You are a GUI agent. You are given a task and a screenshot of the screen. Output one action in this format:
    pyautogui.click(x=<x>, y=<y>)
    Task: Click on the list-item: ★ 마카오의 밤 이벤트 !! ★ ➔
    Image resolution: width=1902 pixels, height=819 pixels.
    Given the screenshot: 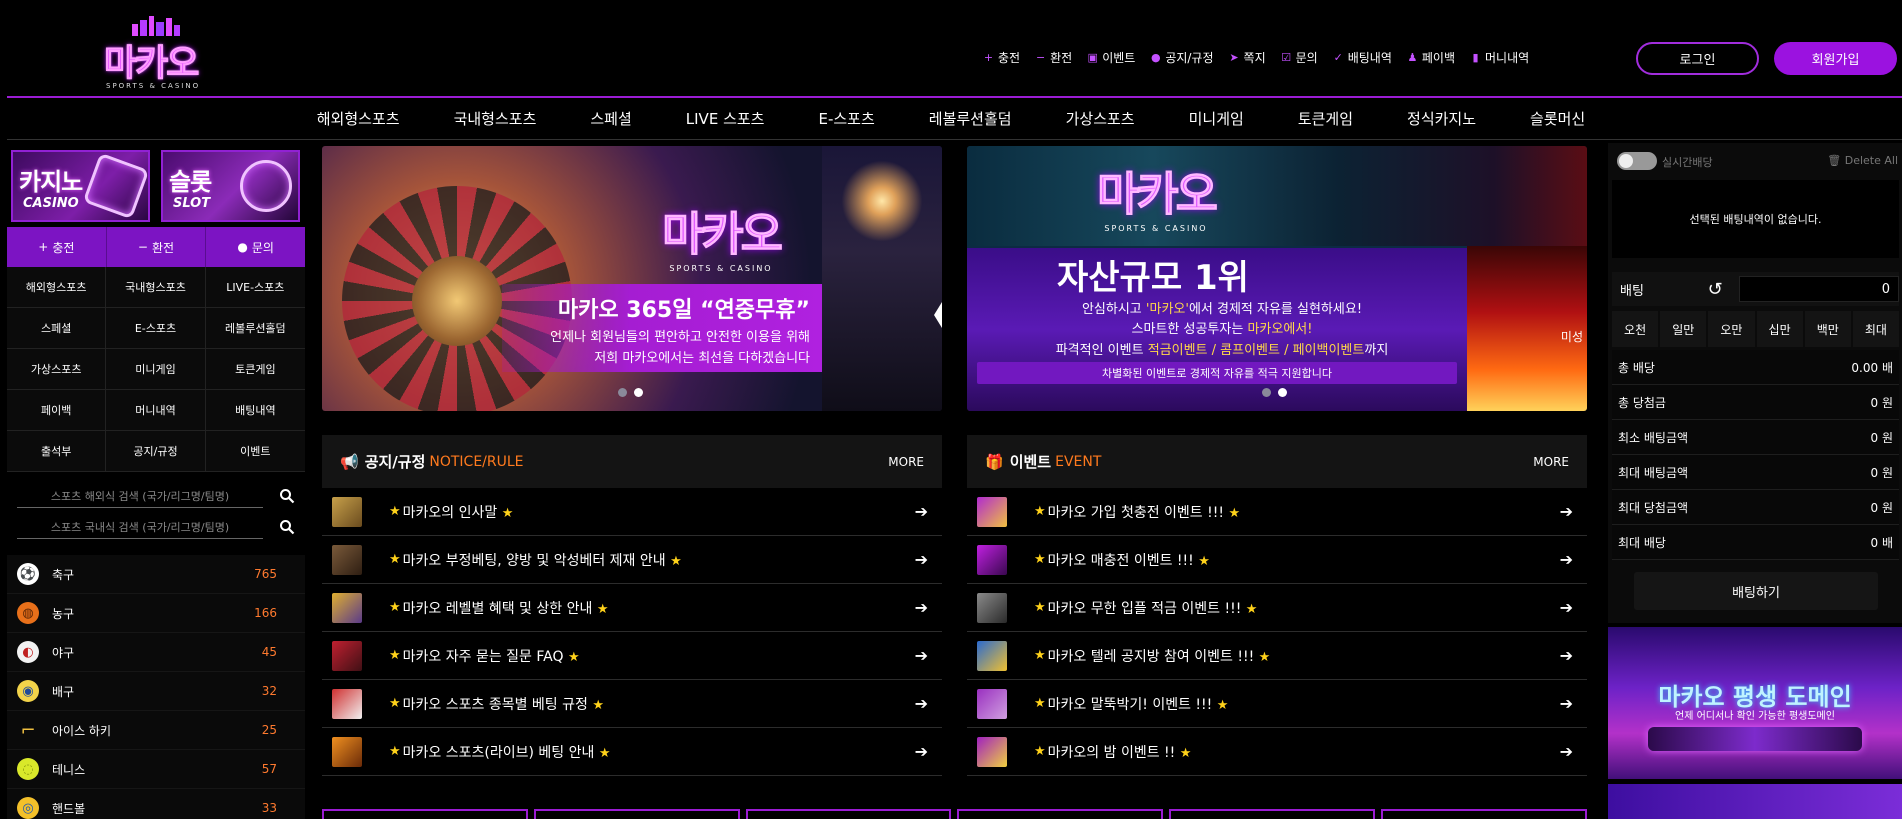 What is the action you would take?
    pyautogui.click(x=1277, y=752)
    